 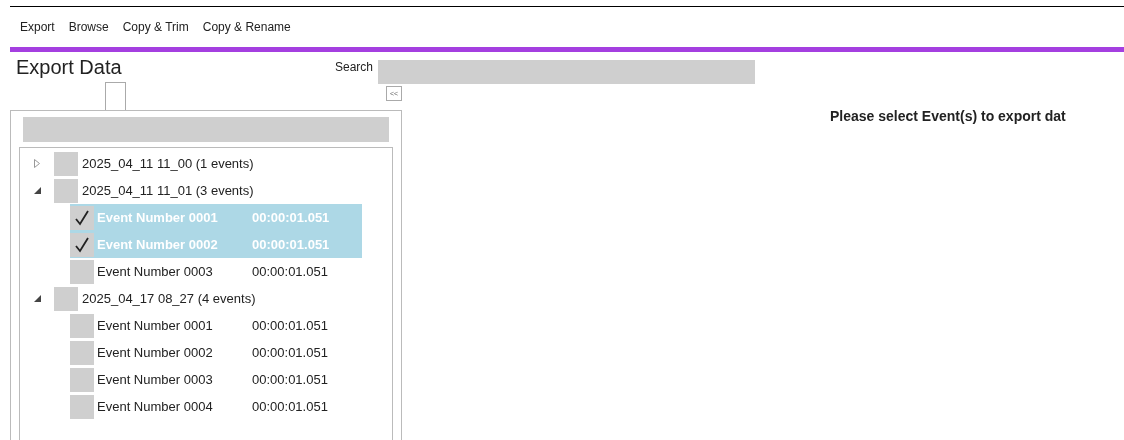 What do you see at coordinates (169, 298) in the screenshot?
I see `group-label: 2025_04_17 08_27 (4 events)` at bounding box center [169, 298].